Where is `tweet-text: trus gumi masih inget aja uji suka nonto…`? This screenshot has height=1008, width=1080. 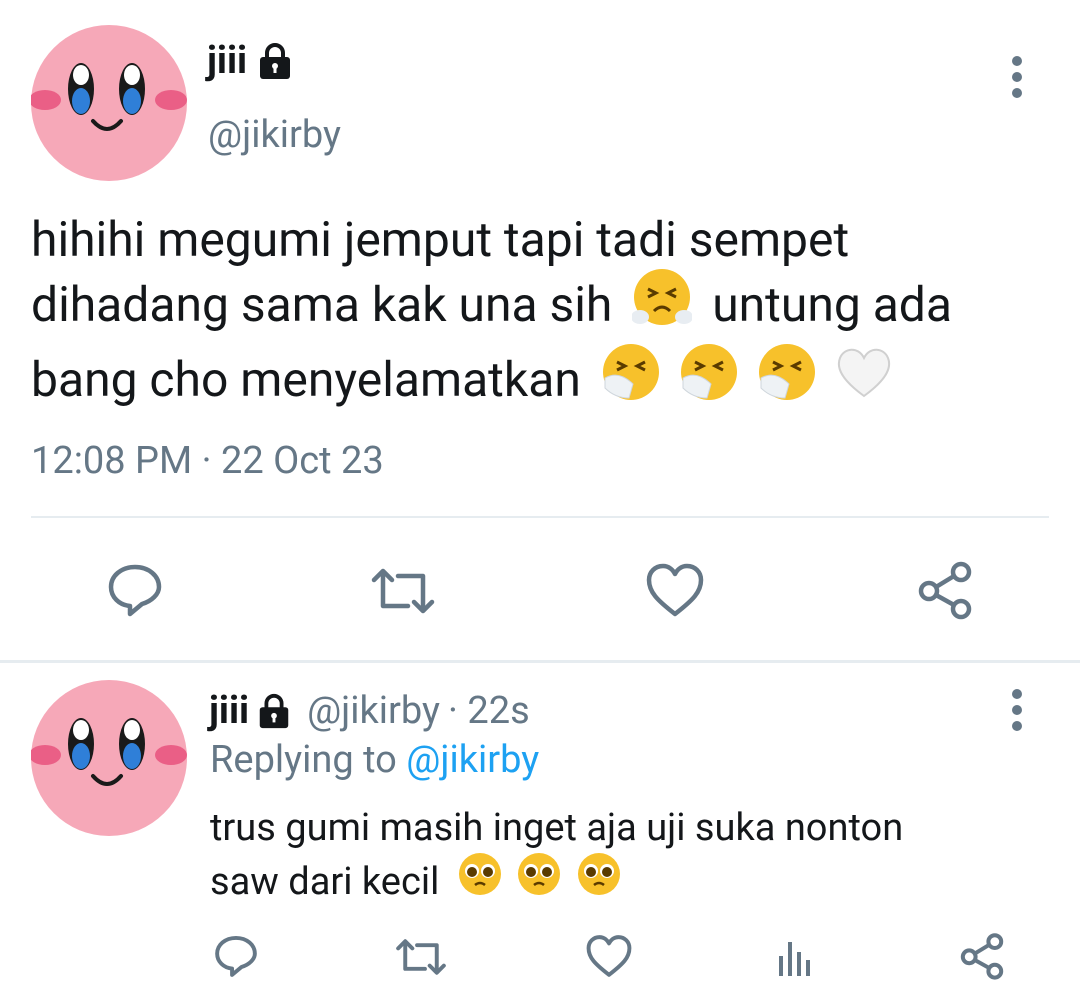
tweet-text: trus gumi masih inget aja uji suka nonto… is located at coordinates (640, 858).